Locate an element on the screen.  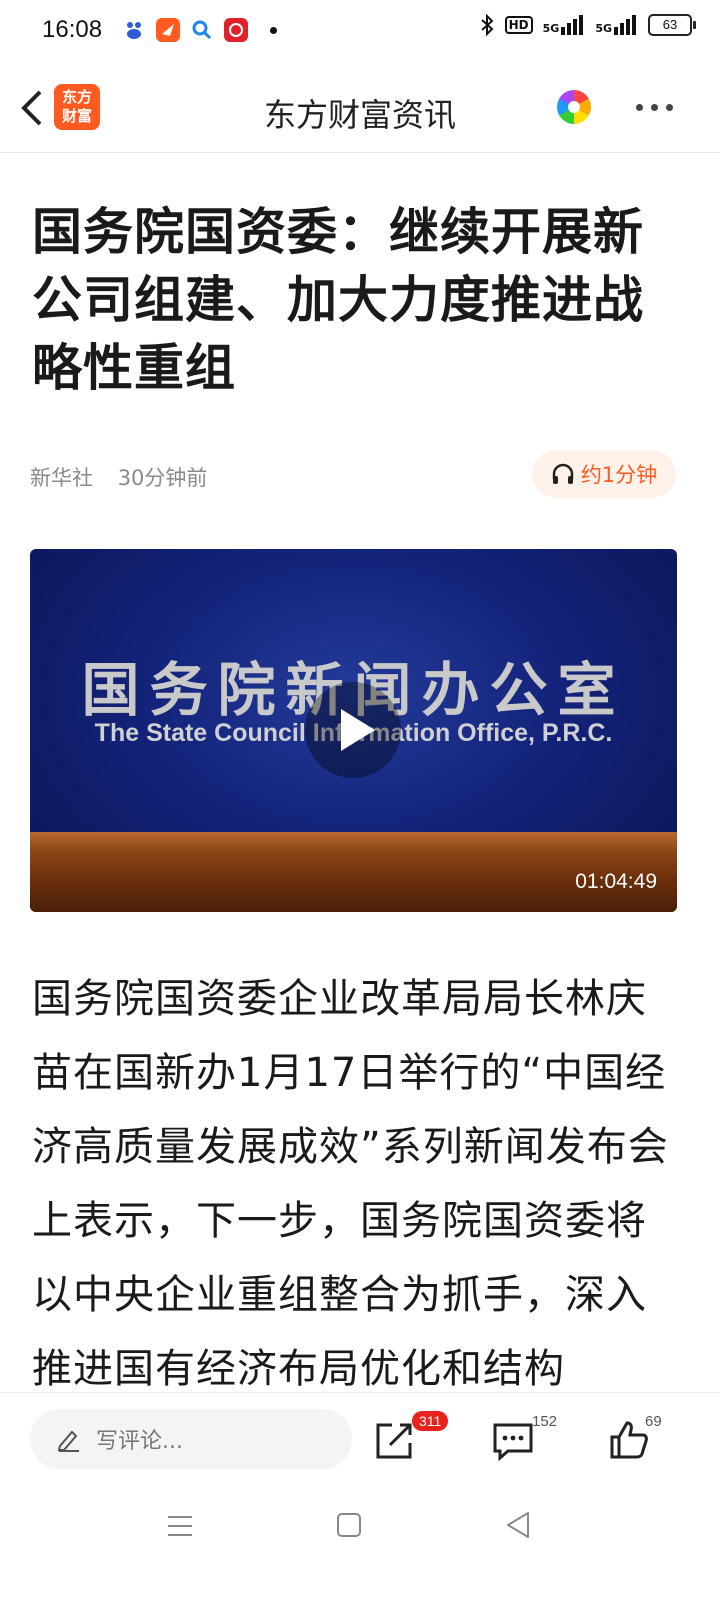
baidu-icon is located at coordinates (134, 30).